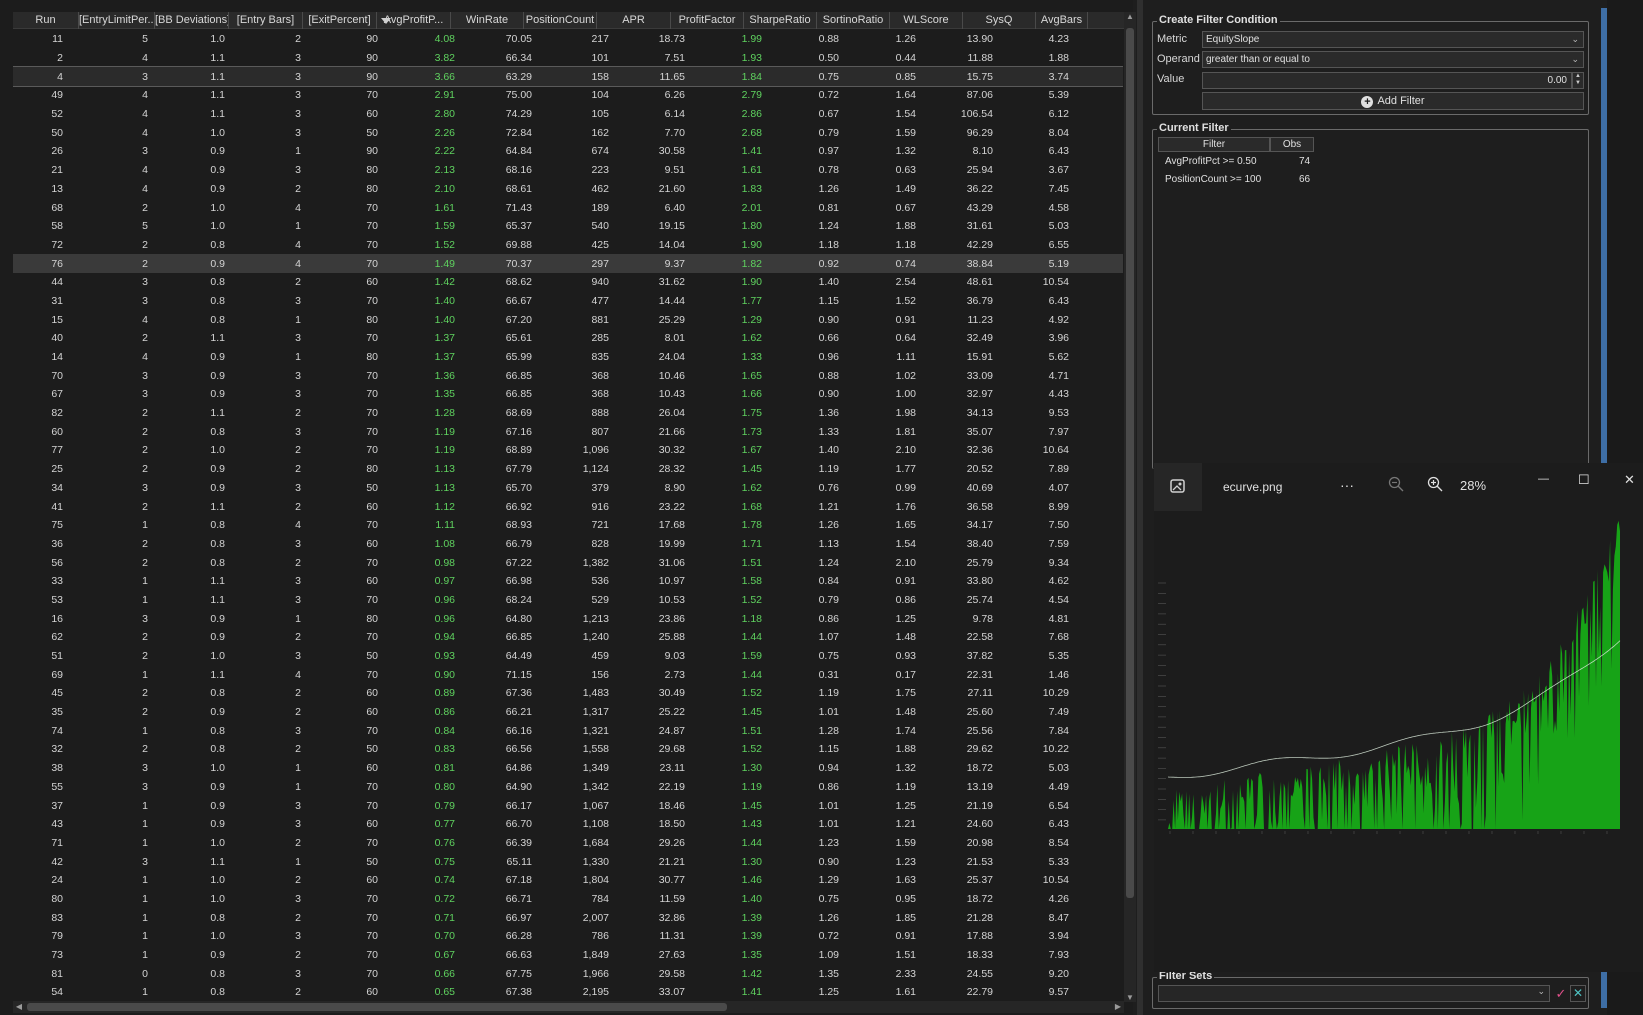 The height and width of the screenshot is (1015, 1643). I want to click on column-header-9: ProfitFactor, so click(707, 20).